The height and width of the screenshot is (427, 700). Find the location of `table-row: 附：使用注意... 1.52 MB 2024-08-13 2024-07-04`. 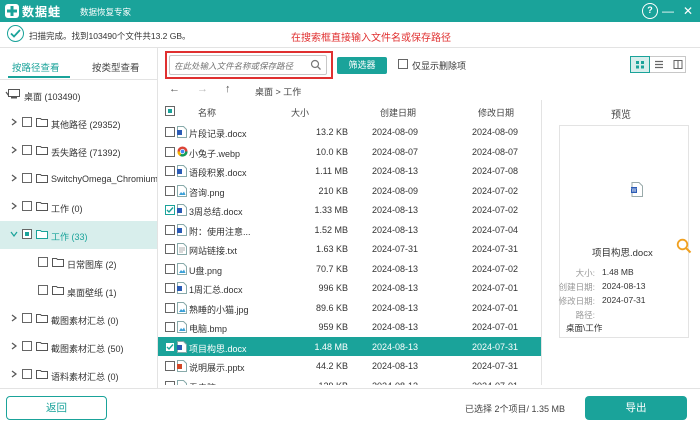

table-row: 附：使用注意... 1.52 MB 2024-08-13 2024-07-04 is located at coordinates (349, 230).